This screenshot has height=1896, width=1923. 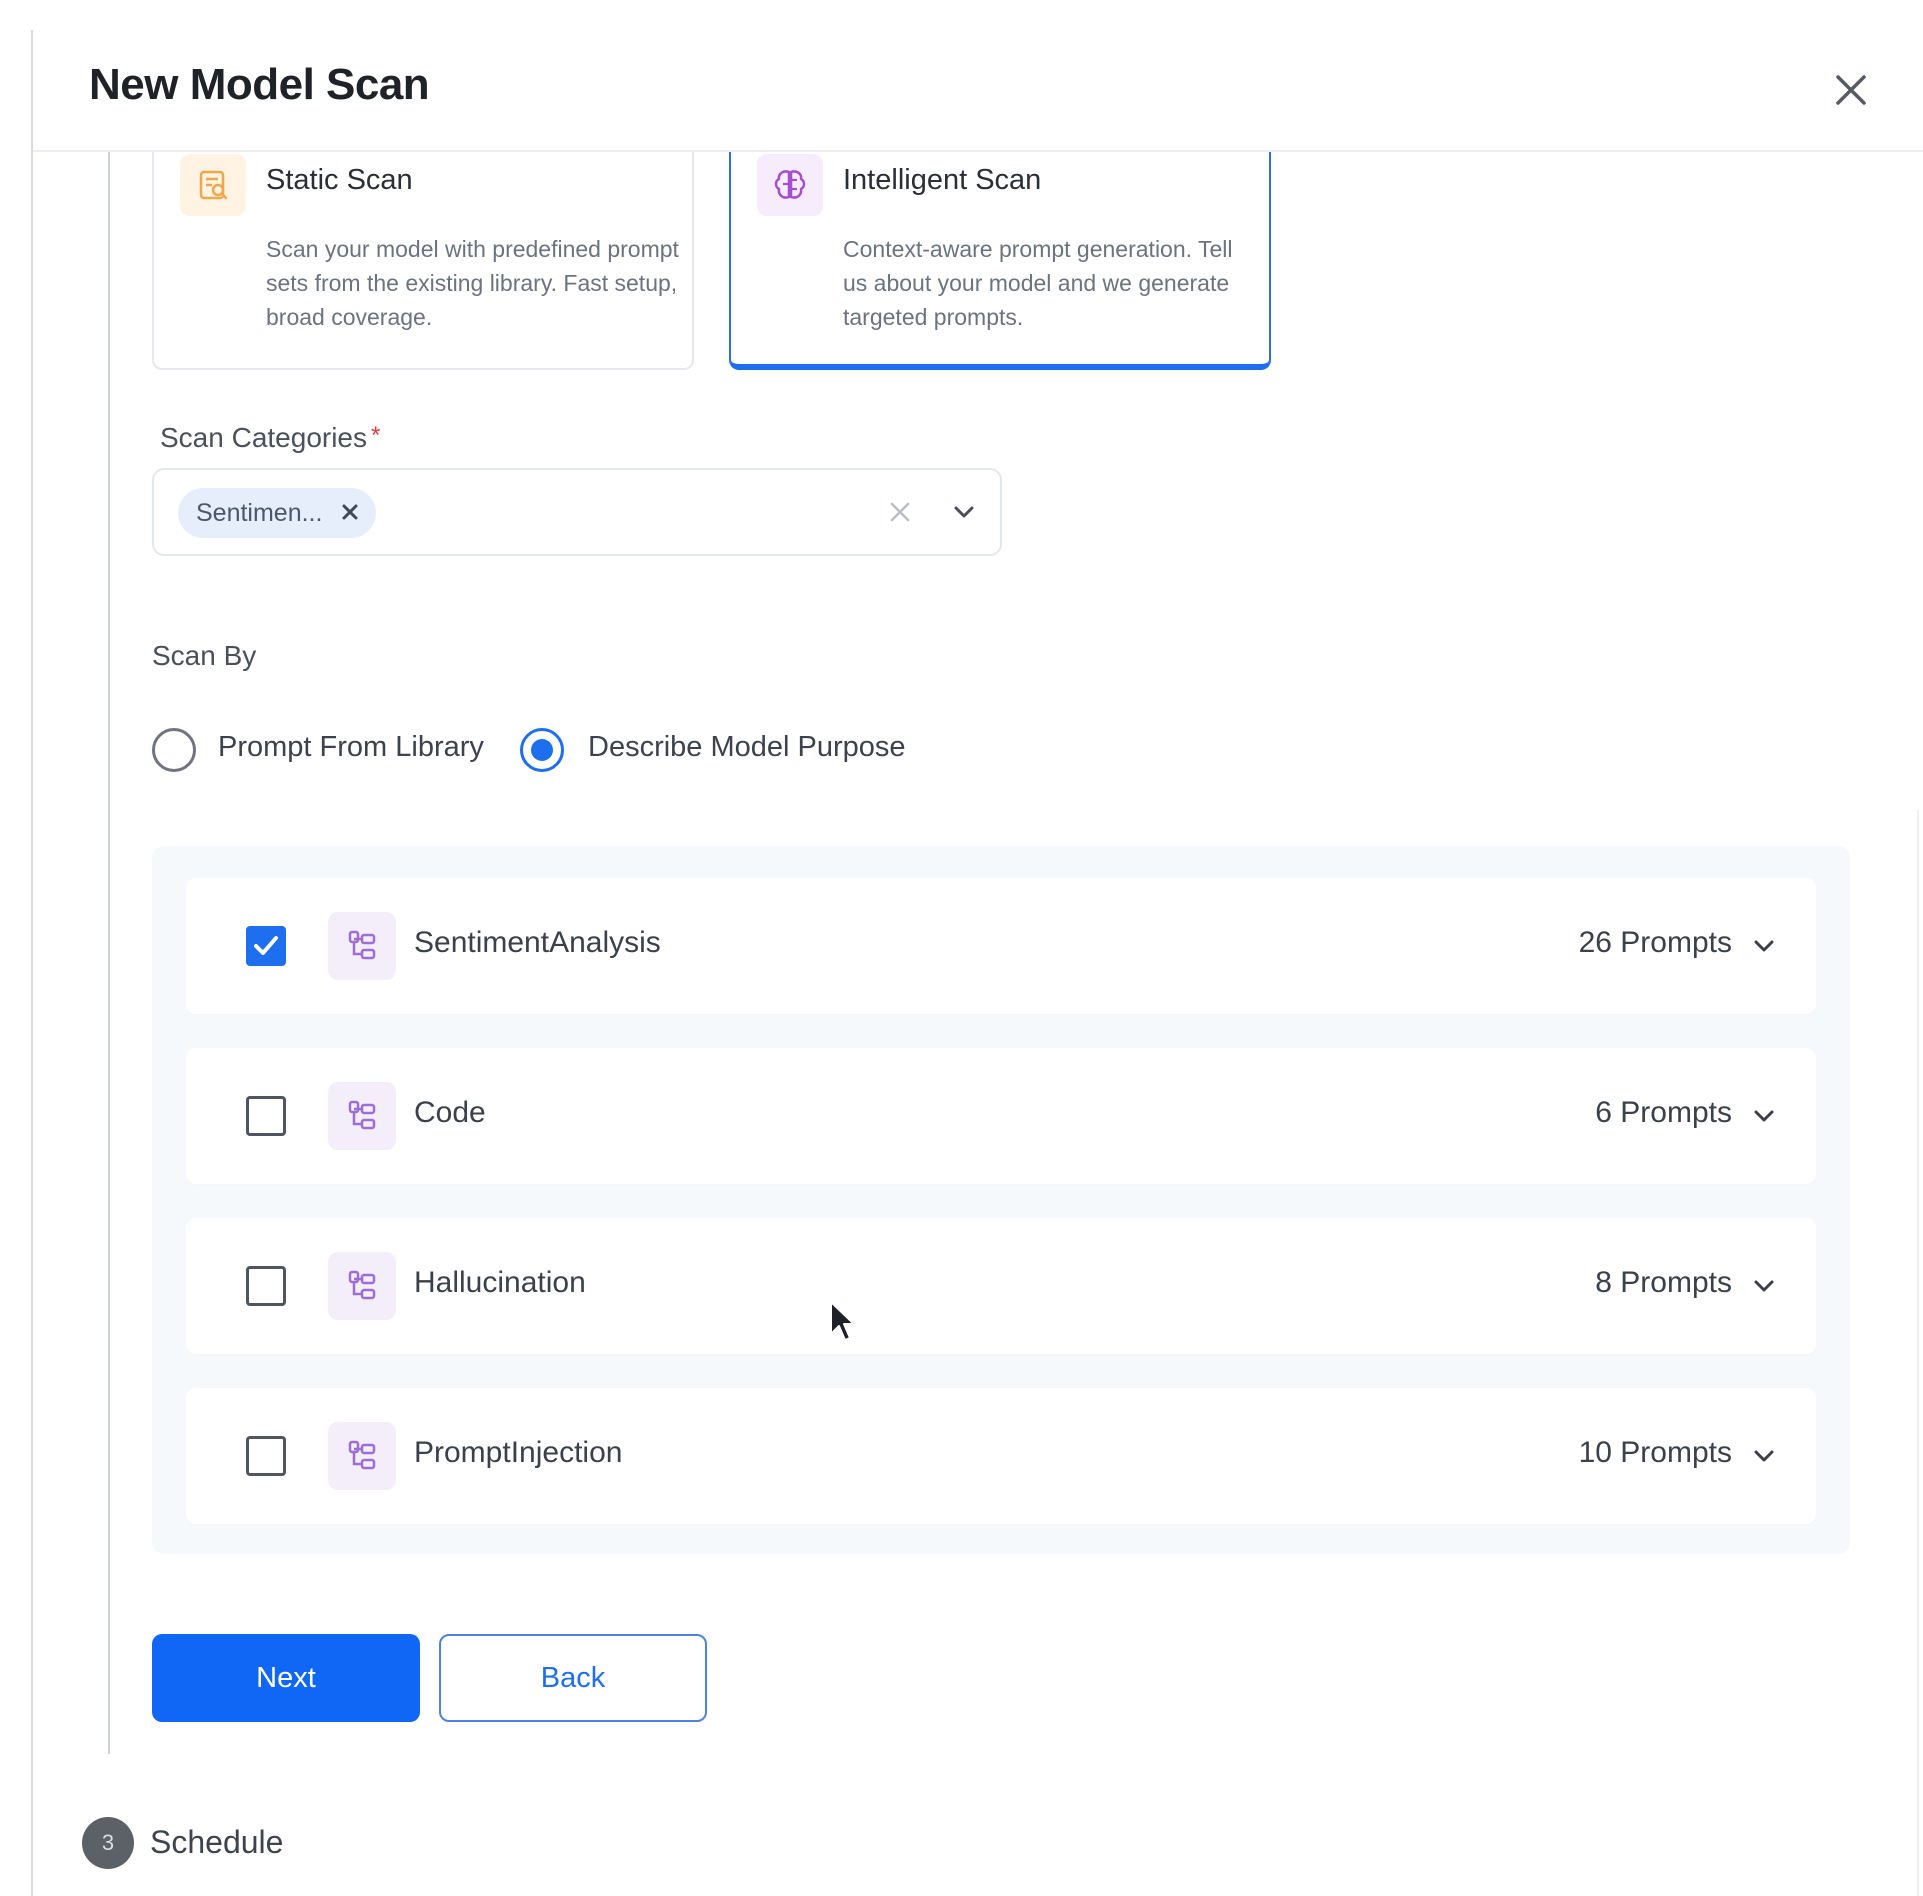 I want to click on scan-by-label: Scan By, so click(x=204, y=655).